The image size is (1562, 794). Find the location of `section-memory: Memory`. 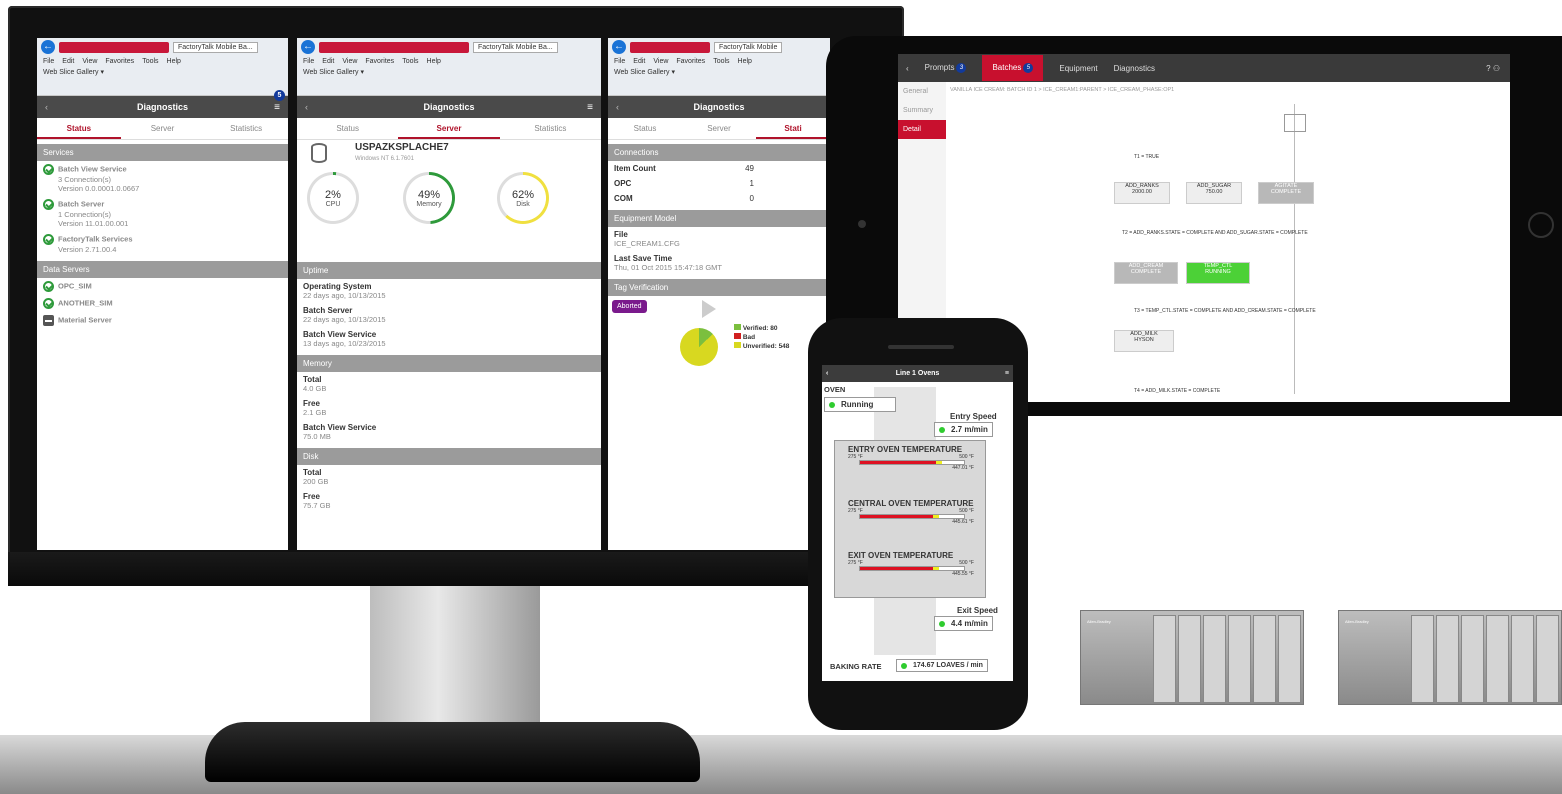

section-memory: Memory is located at coordinates (449, 363).